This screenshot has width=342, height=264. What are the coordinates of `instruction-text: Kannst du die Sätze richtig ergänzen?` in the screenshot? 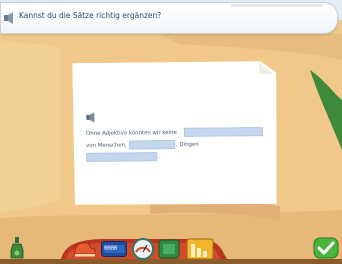 It's located at (90, 15).